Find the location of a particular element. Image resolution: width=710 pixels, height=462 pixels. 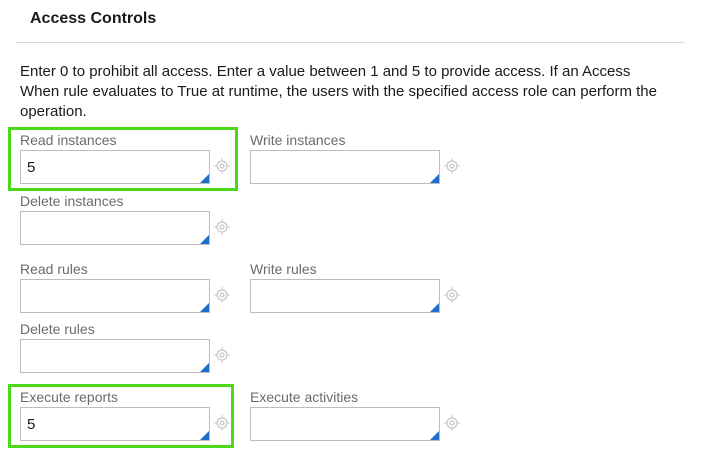

read-instances-label: Read instances is located at coordinates (68, 140).